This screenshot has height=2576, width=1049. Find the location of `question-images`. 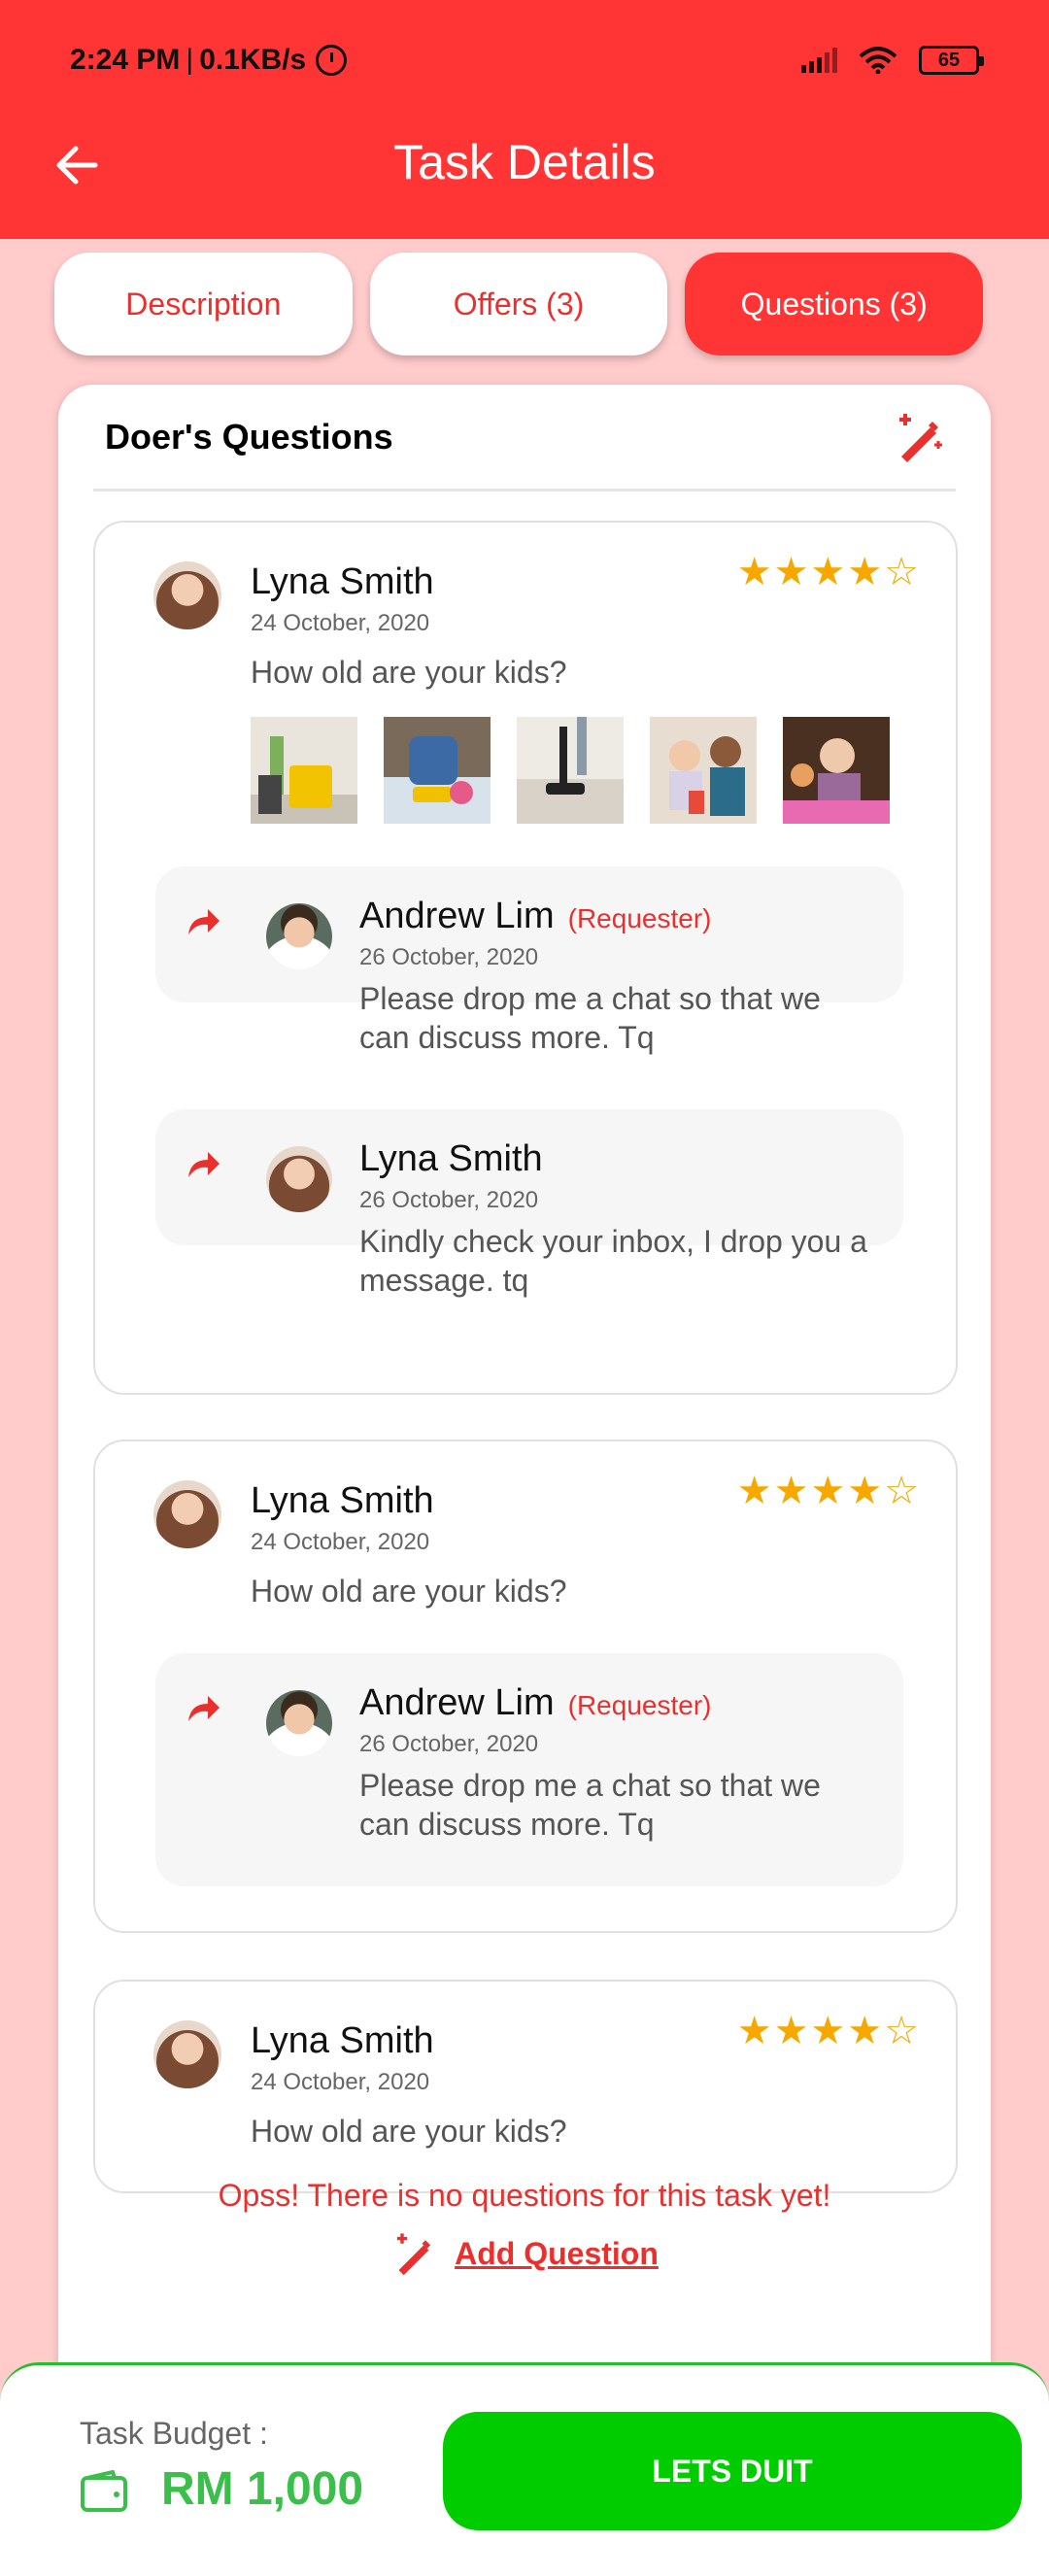

question-images is located at coordinates (571, 770).